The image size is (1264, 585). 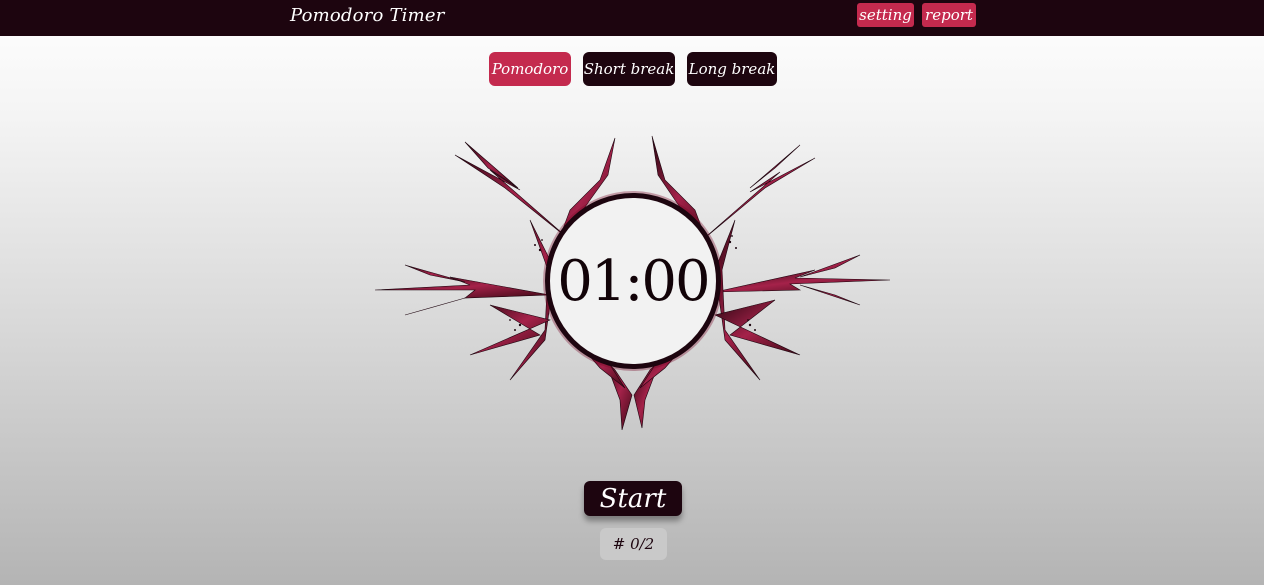 What do you see at coordinates (949, 15) in the screenshot?
I see `report-button: report` at bounding box center [949, 15].